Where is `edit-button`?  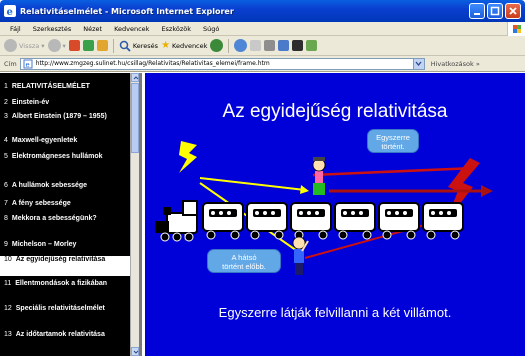 edit-button is located at coordinates (284, 45).